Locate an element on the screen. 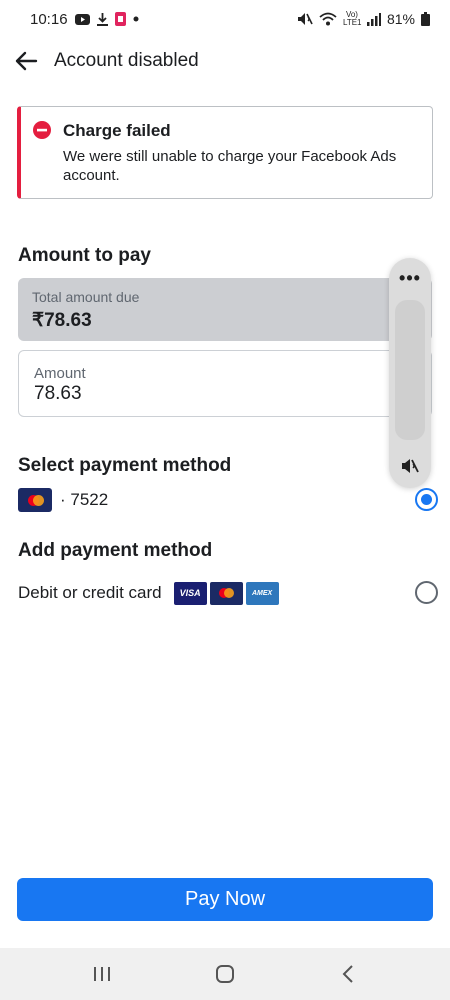 This screenshot has height=1000, width=450. pay-now-button: Pay Now is located at coordinates (225, 899).